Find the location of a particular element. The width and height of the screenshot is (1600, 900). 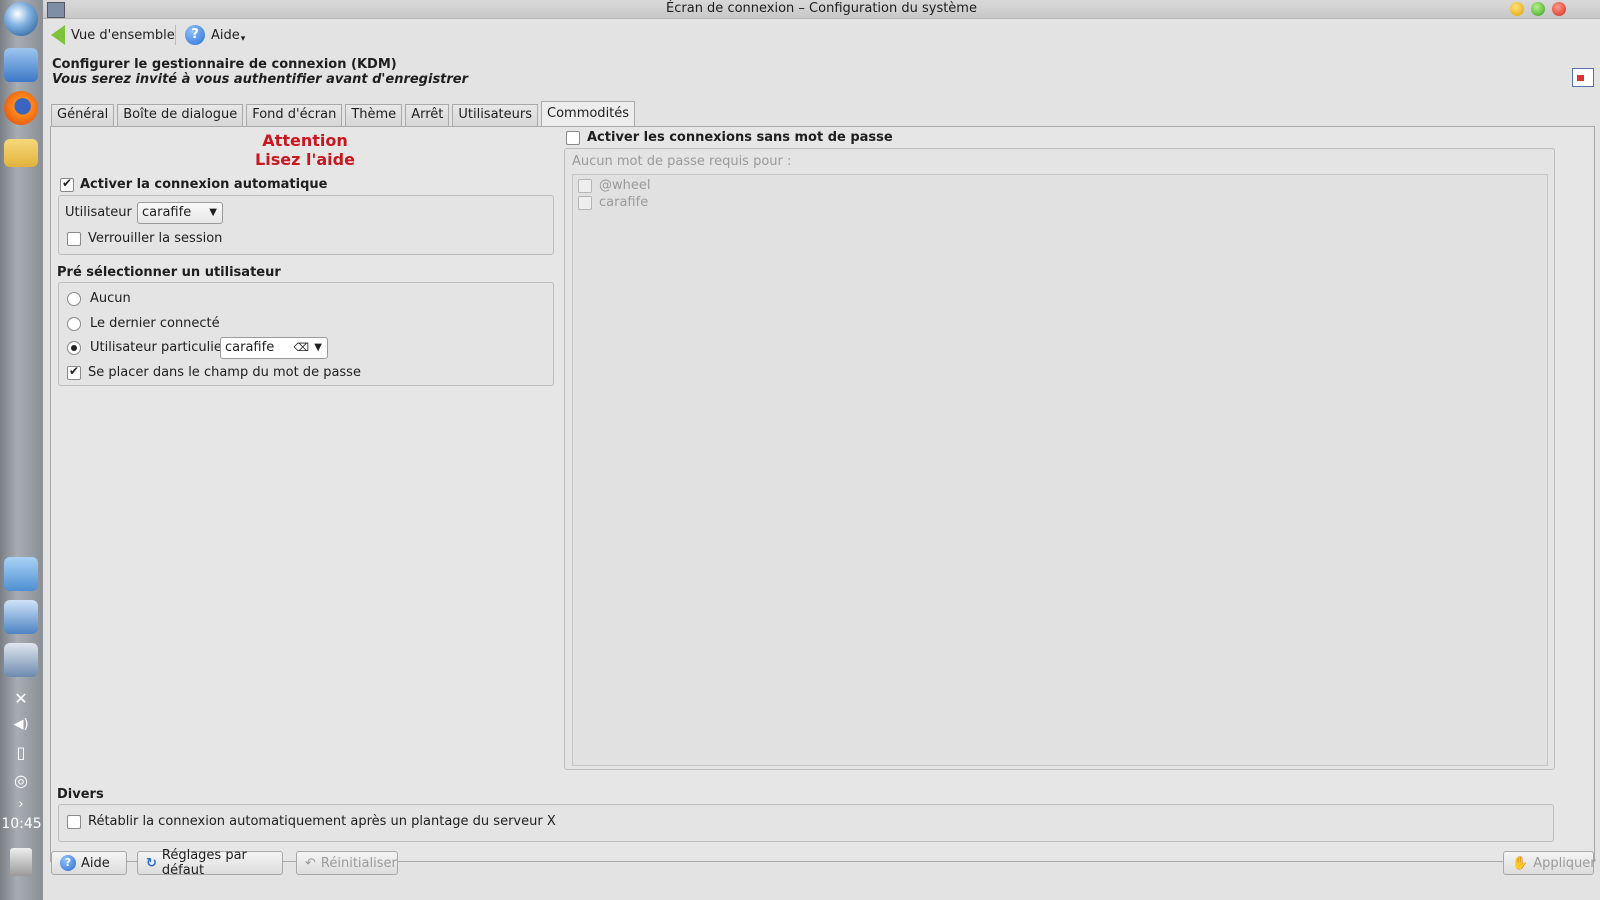

focus-password-label: Se placer dans le champ du mot de passe is located at coordinates (224, 372).